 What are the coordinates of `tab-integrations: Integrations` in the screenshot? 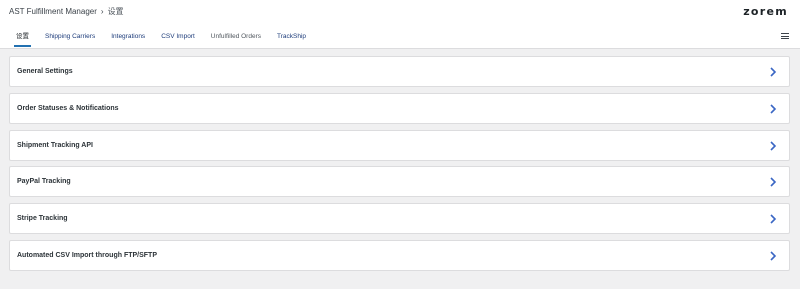 It's located at (128, 37).